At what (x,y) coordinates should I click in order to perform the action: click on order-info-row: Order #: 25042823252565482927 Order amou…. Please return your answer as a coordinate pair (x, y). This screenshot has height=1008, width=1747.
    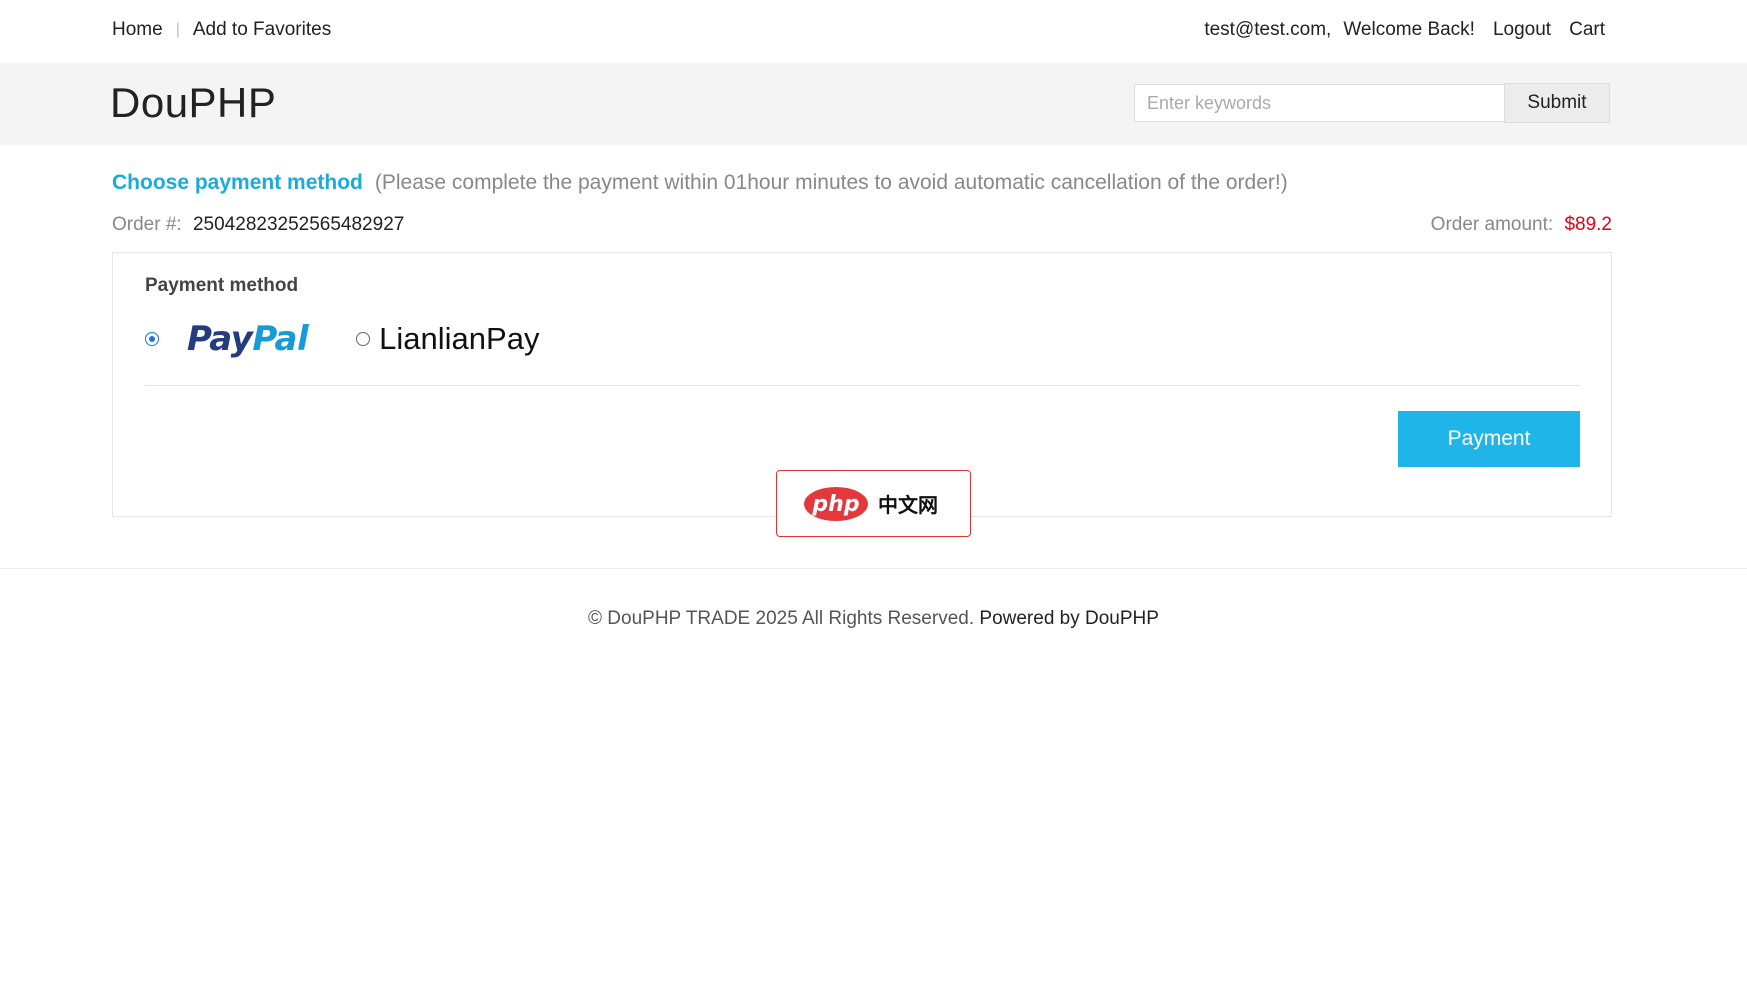
    Looking at the image, I should click on (862, 225).